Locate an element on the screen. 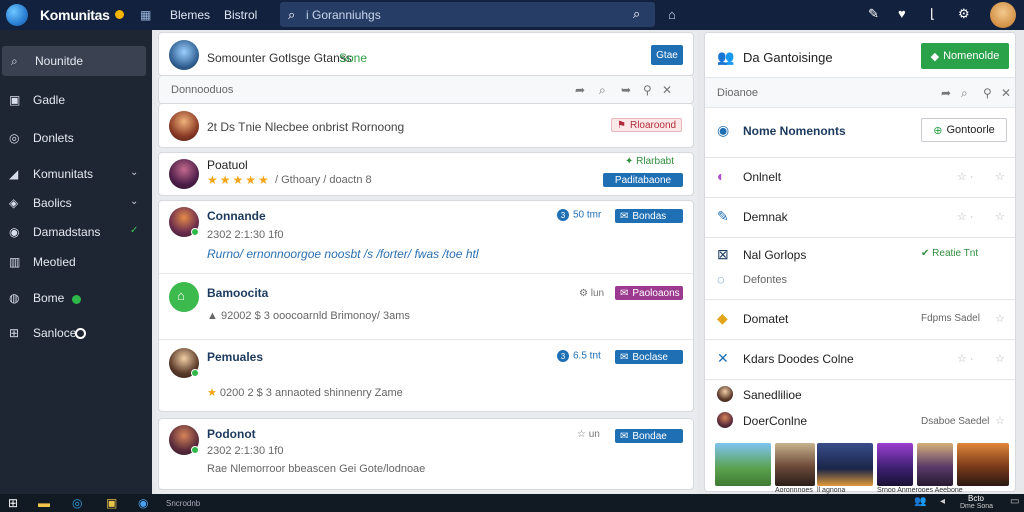 The image size is (1024, 512). star-icon: ☆ is located at coordinates (583, 434).